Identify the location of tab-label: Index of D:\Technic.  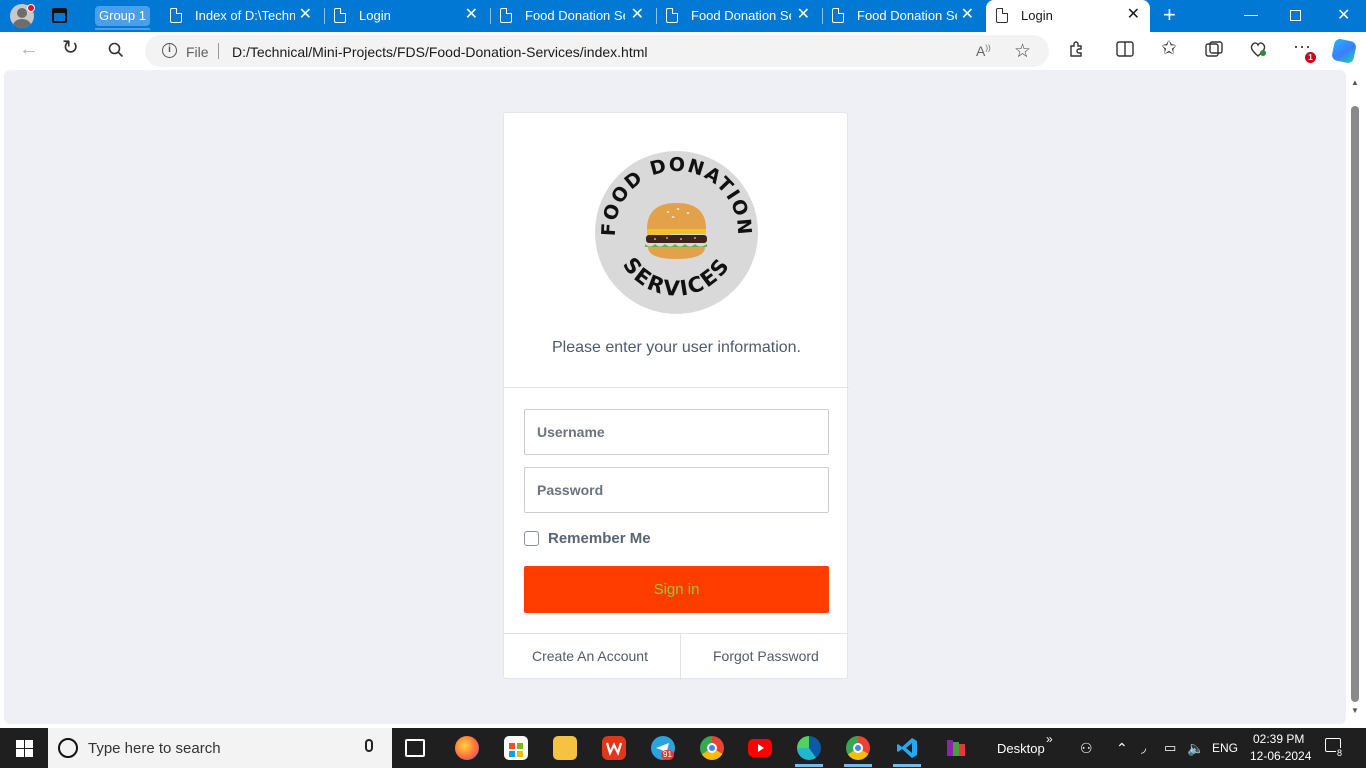
(245, 15).